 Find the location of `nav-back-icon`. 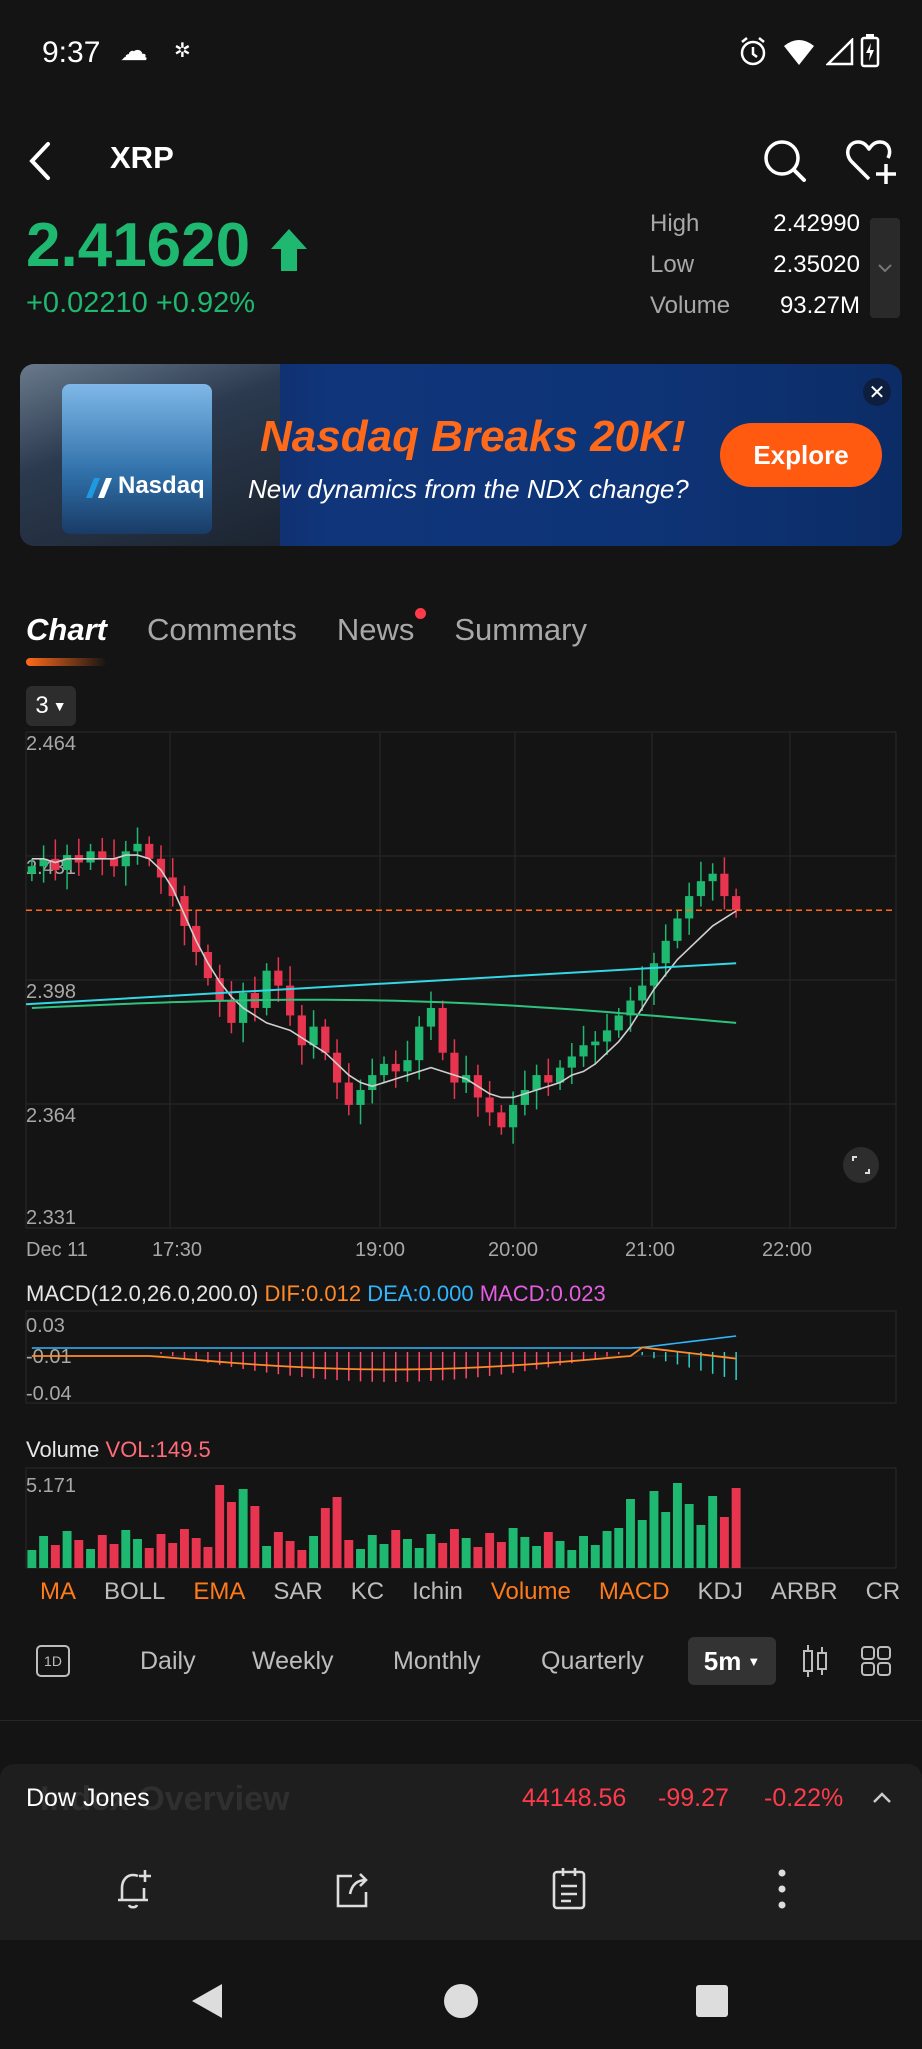

nav-back-icon is located at coordinates (207, 2001).